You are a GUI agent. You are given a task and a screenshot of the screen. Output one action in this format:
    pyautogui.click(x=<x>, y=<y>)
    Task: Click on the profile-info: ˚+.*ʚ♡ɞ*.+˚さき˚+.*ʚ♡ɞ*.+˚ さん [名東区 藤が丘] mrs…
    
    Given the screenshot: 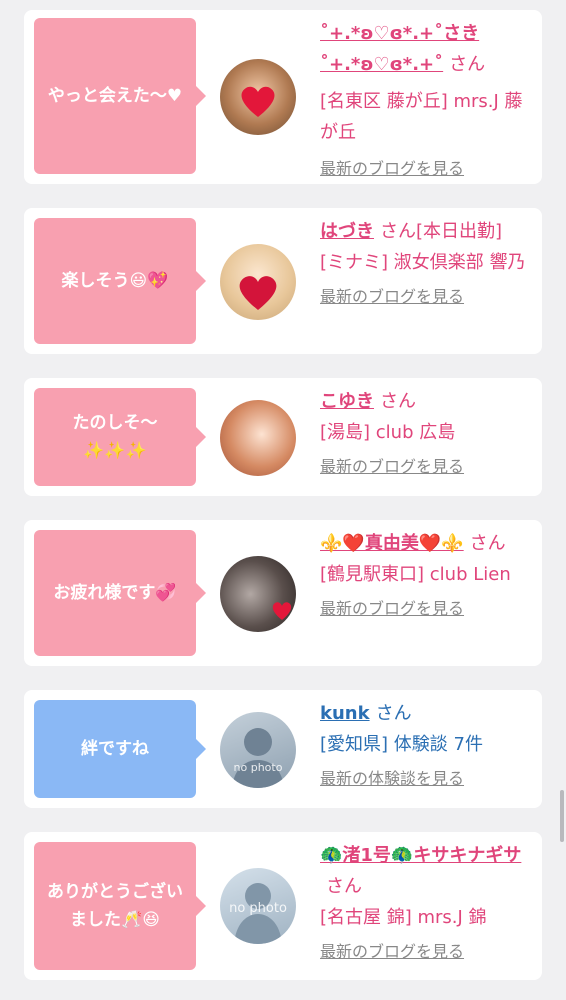 What is the action you would take?
    pyautogui.click(x=427, y=99)
    